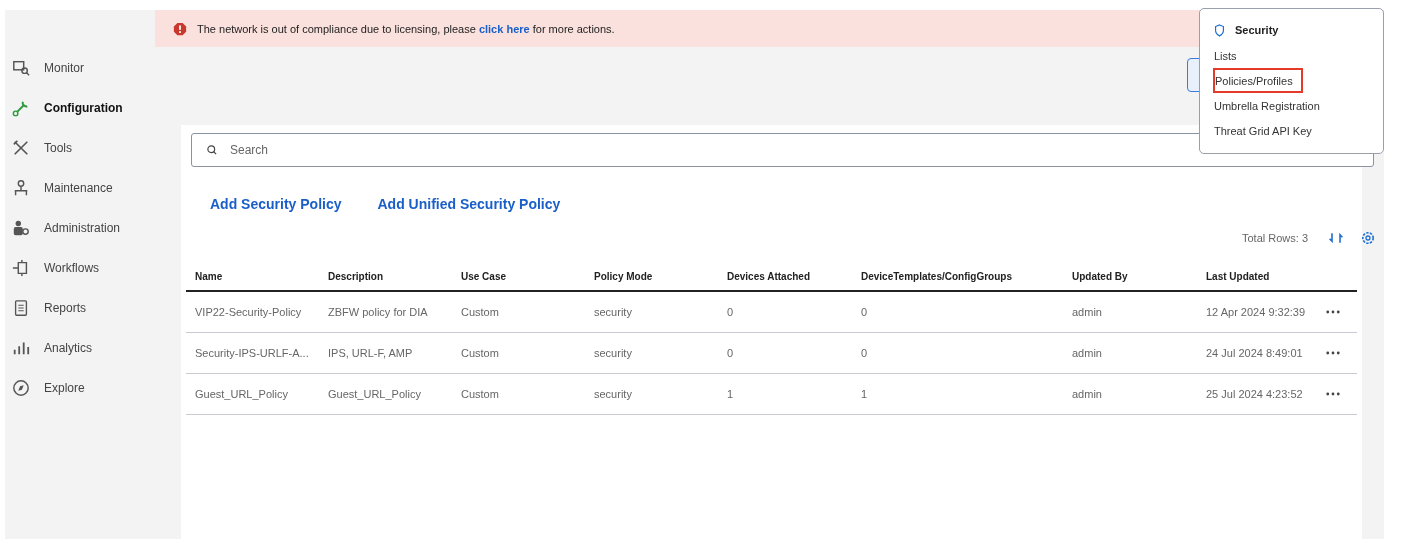 The width and height of the screenshot is (1404, 539). I want to click on nav-item: Maintenance, so click(80, 188).